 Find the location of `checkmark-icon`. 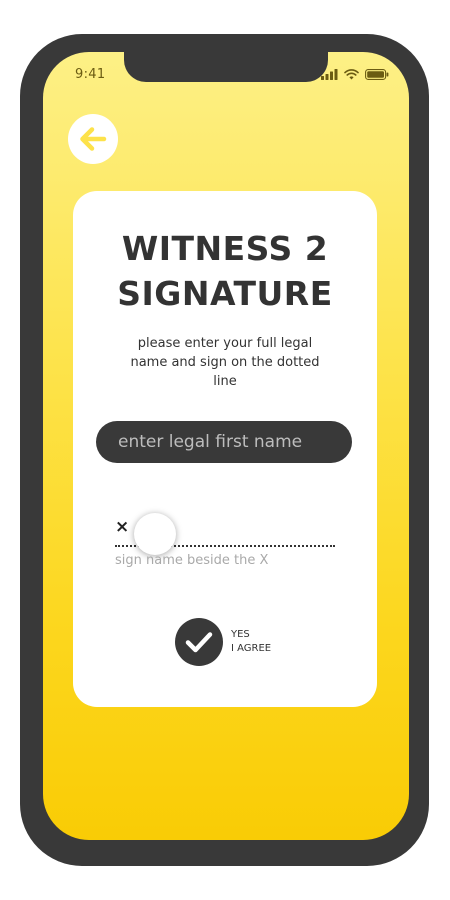

checkmark-icon is located at coordinates (199, 642).